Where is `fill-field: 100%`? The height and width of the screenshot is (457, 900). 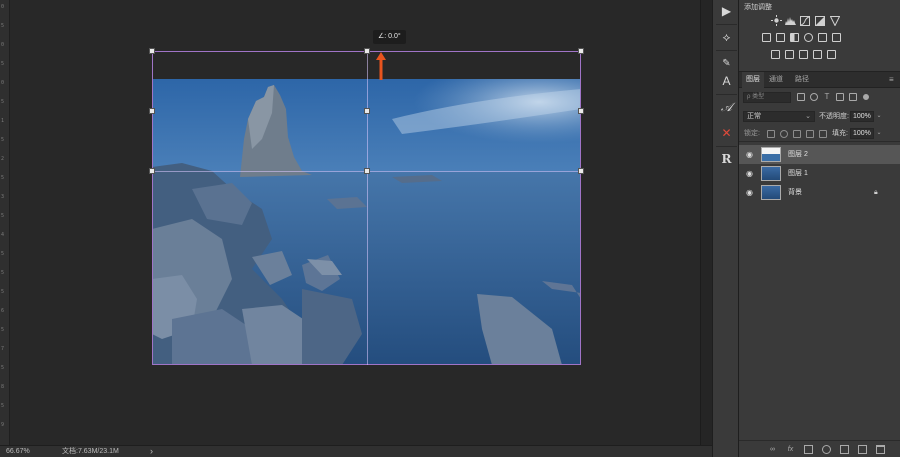
fill-field: 100% is located at coordinates (862, 133).